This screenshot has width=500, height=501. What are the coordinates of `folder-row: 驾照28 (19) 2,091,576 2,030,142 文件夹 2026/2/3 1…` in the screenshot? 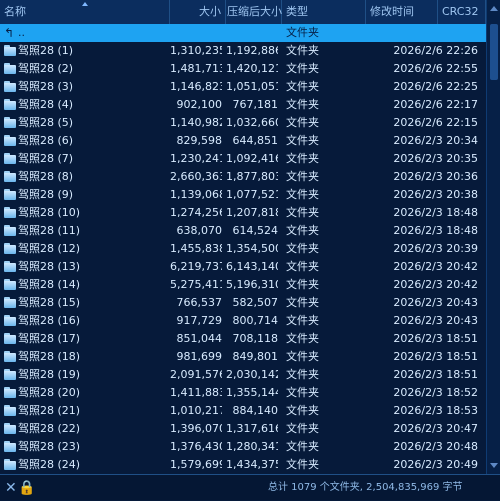 It's located at (243, 375).